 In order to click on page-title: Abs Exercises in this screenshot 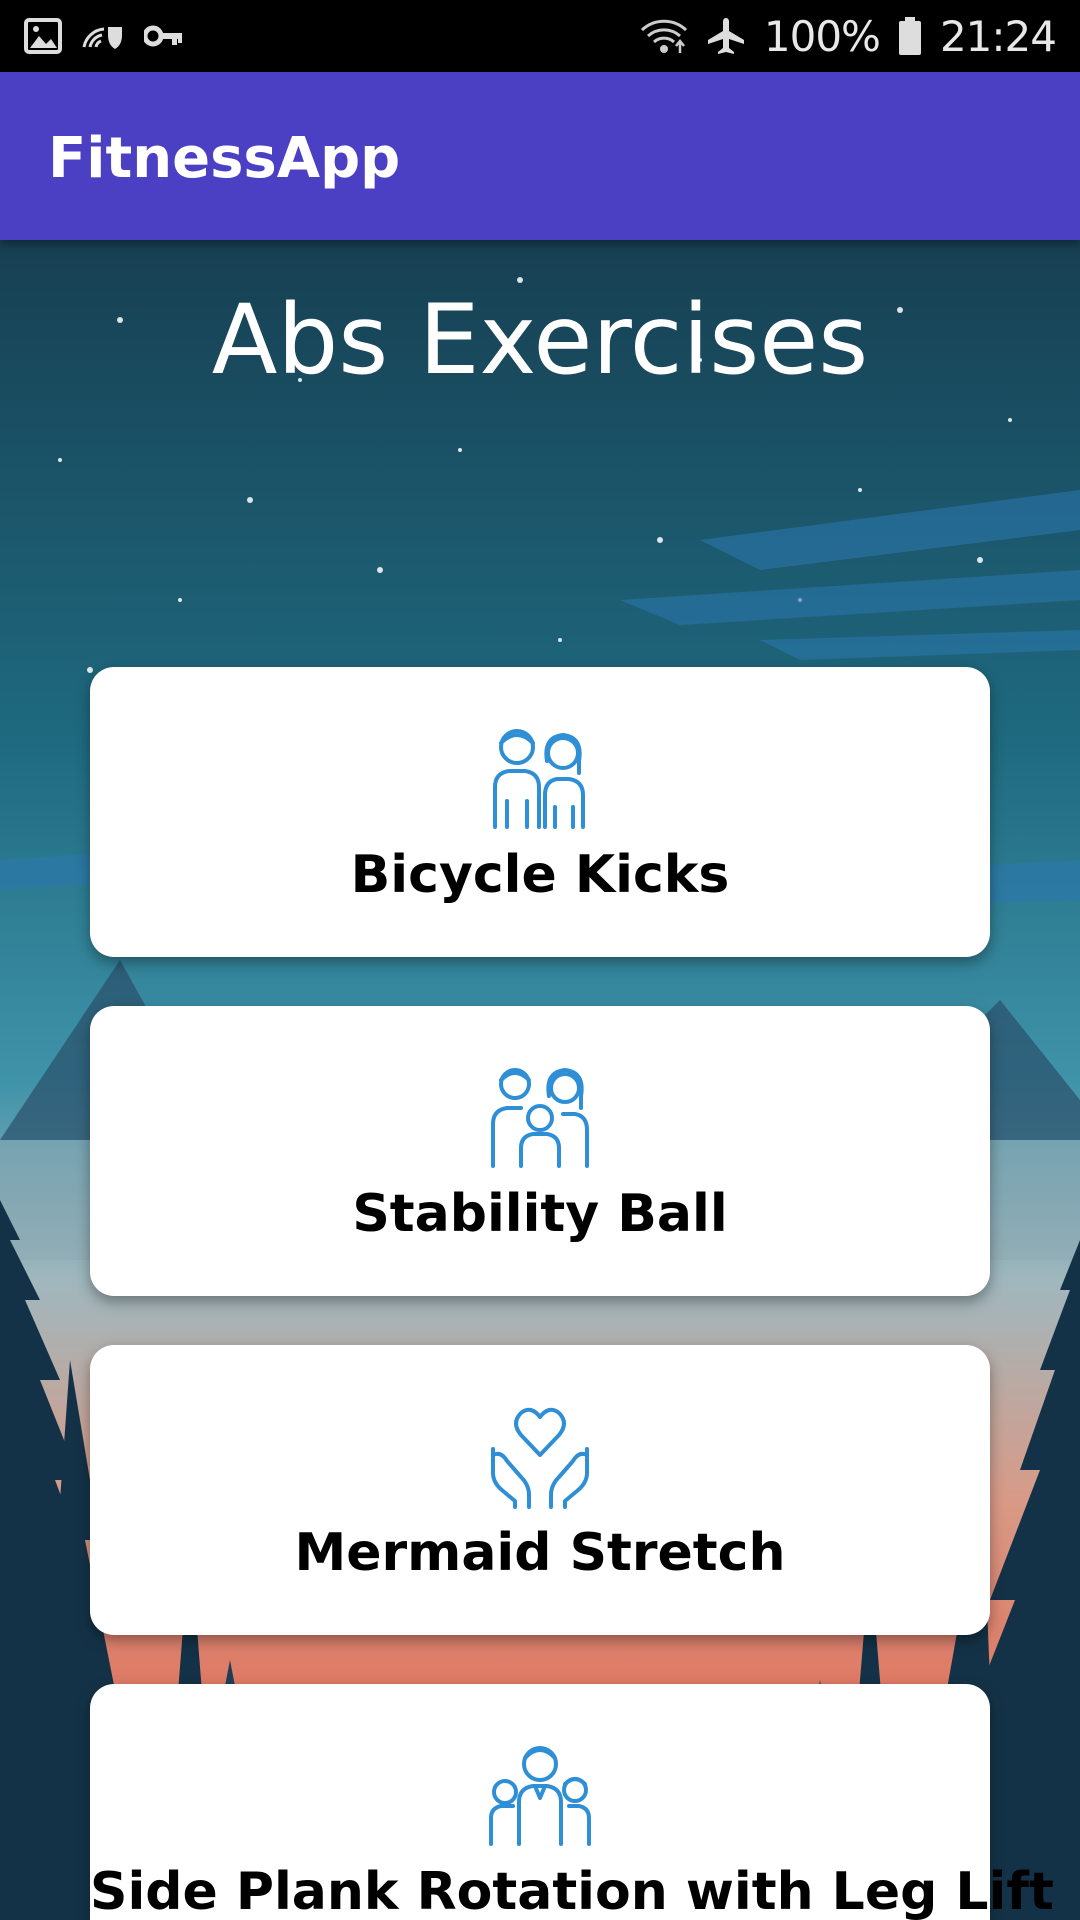, I will do `click(540, 340)`.